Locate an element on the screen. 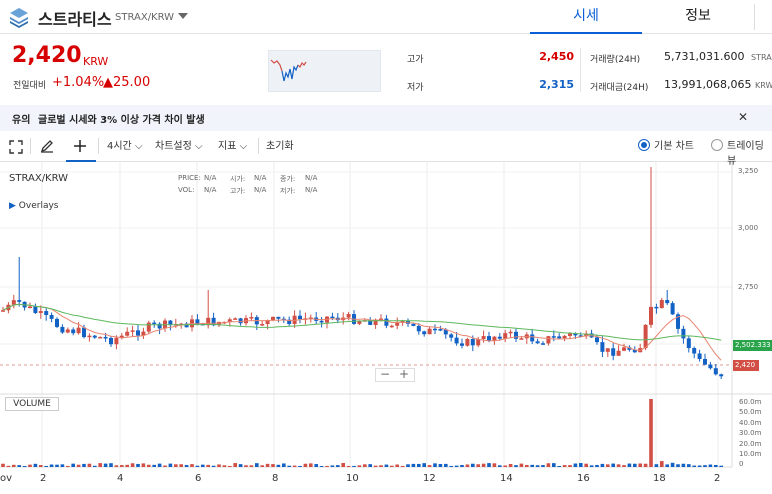 The image size is (772, 494). y-tick: 3,000 is located at coordinates (748, 228).